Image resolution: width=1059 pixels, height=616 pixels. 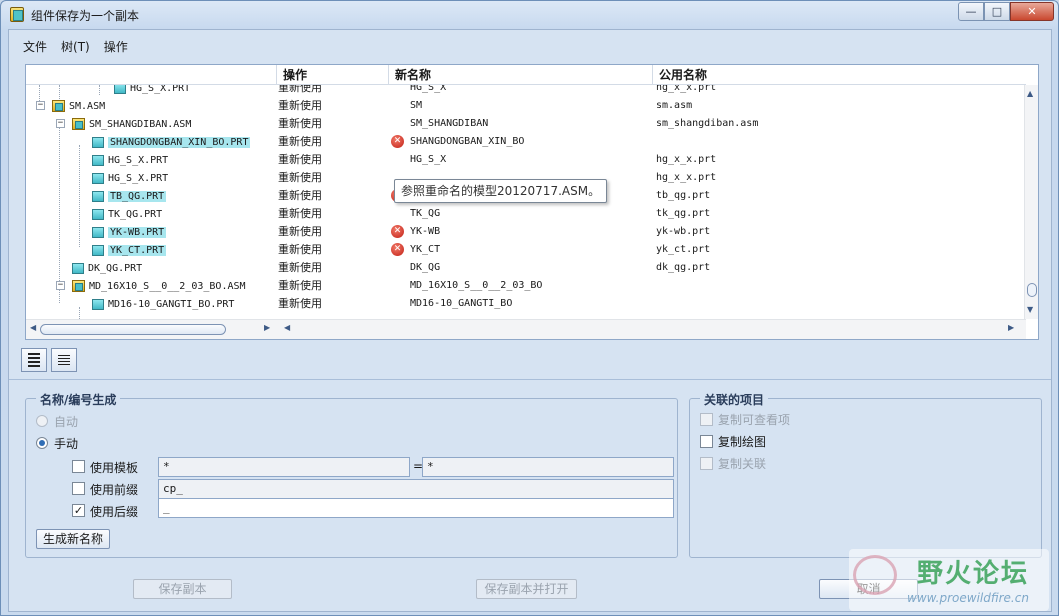 What do you see at coordinates (526, 250) in the screenshot?
I see `tree-row: YK_CT.PRT 重新使用 ✕ YK_CT yk_ct.prt` at bounding box center [526, 250].